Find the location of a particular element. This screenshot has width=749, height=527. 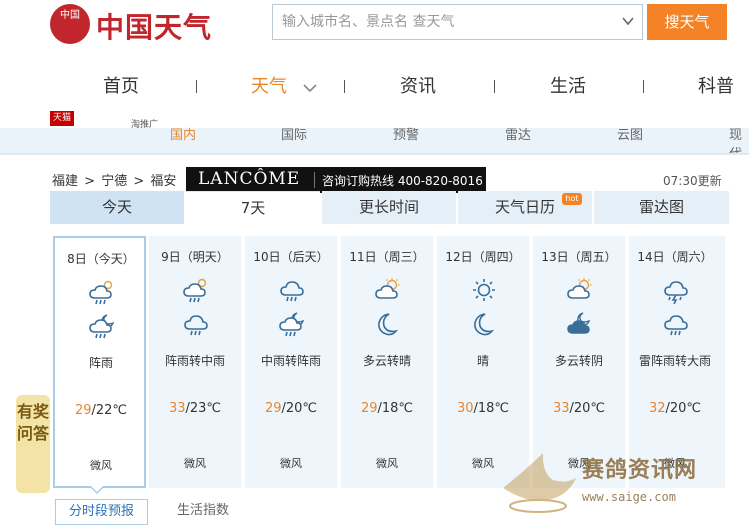

tab-today: 今天 is located at coordinates (117, 207).